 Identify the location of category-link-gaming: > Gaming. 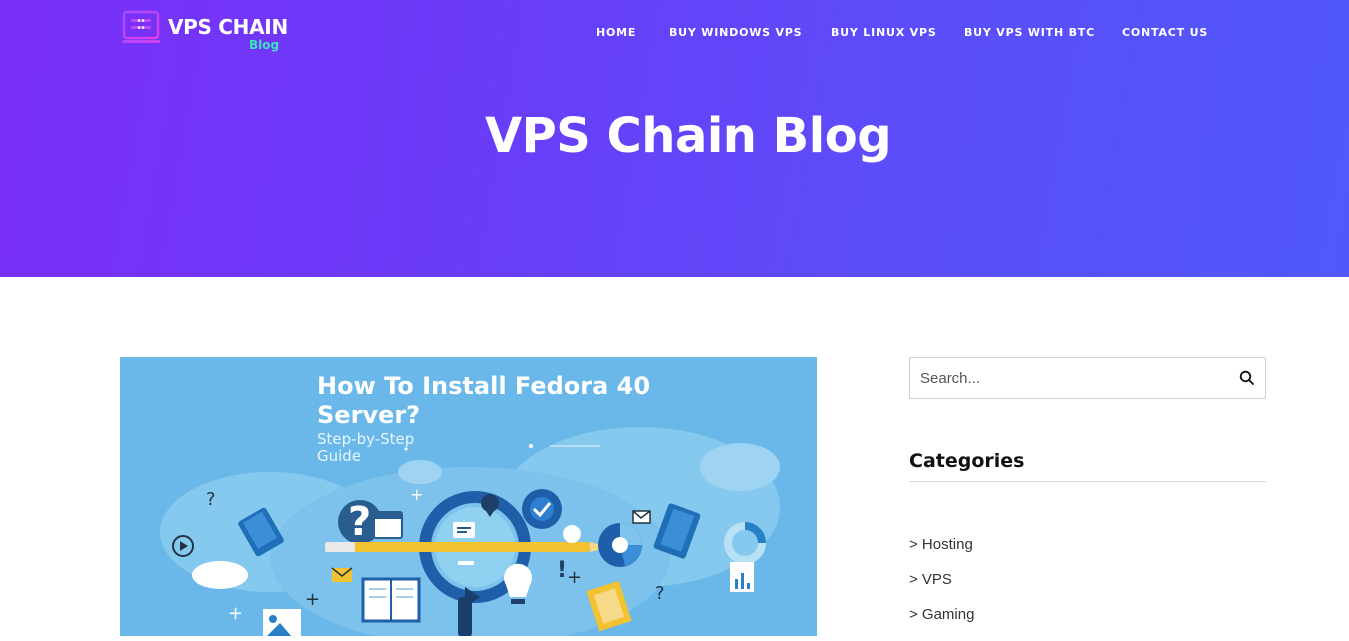
(941, 614).